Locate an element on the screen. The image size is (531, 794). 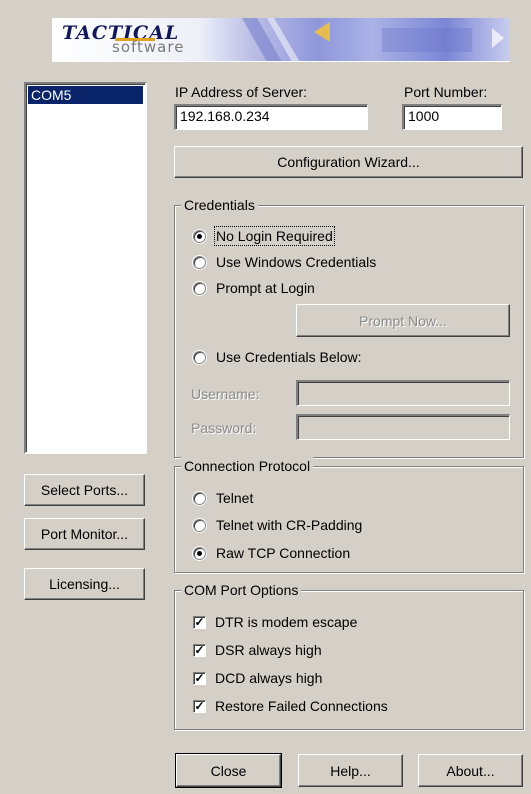
connection-protocol-group-title: Connection Protocol is located at coordinates (247, 466).